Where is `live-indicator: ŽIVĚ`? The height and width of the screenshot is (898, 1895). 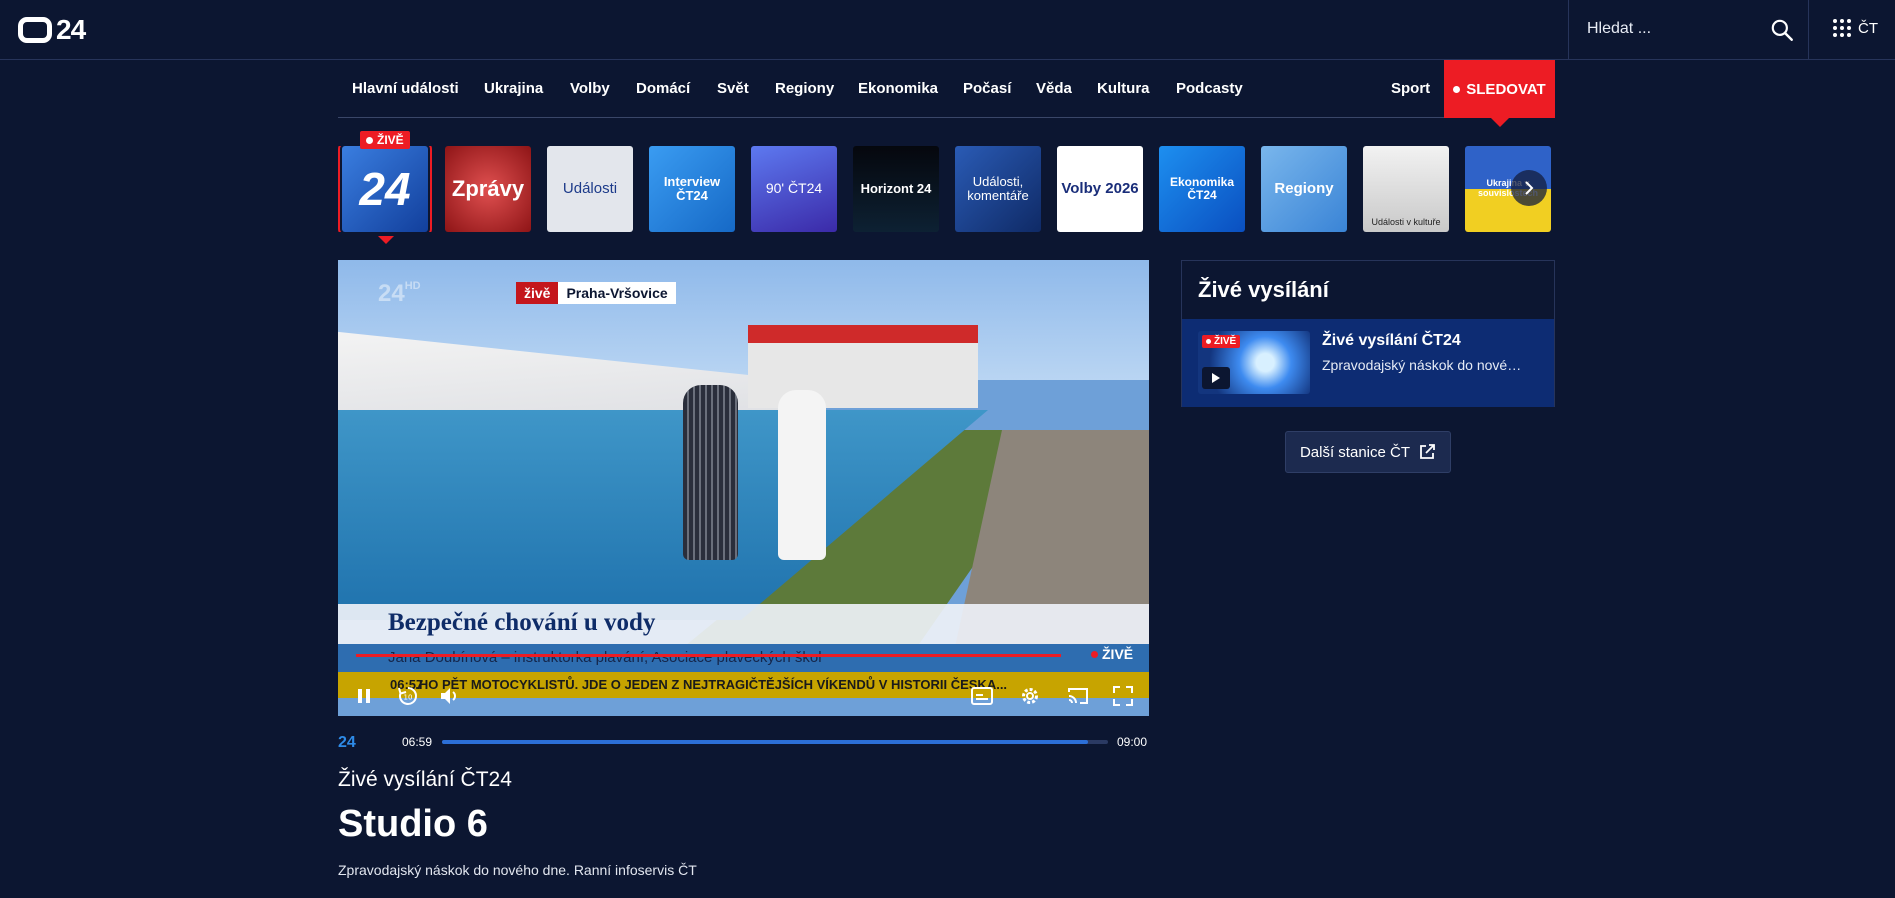 live-indicator: ŽIVĚ is located at coordinates (1112, 654).